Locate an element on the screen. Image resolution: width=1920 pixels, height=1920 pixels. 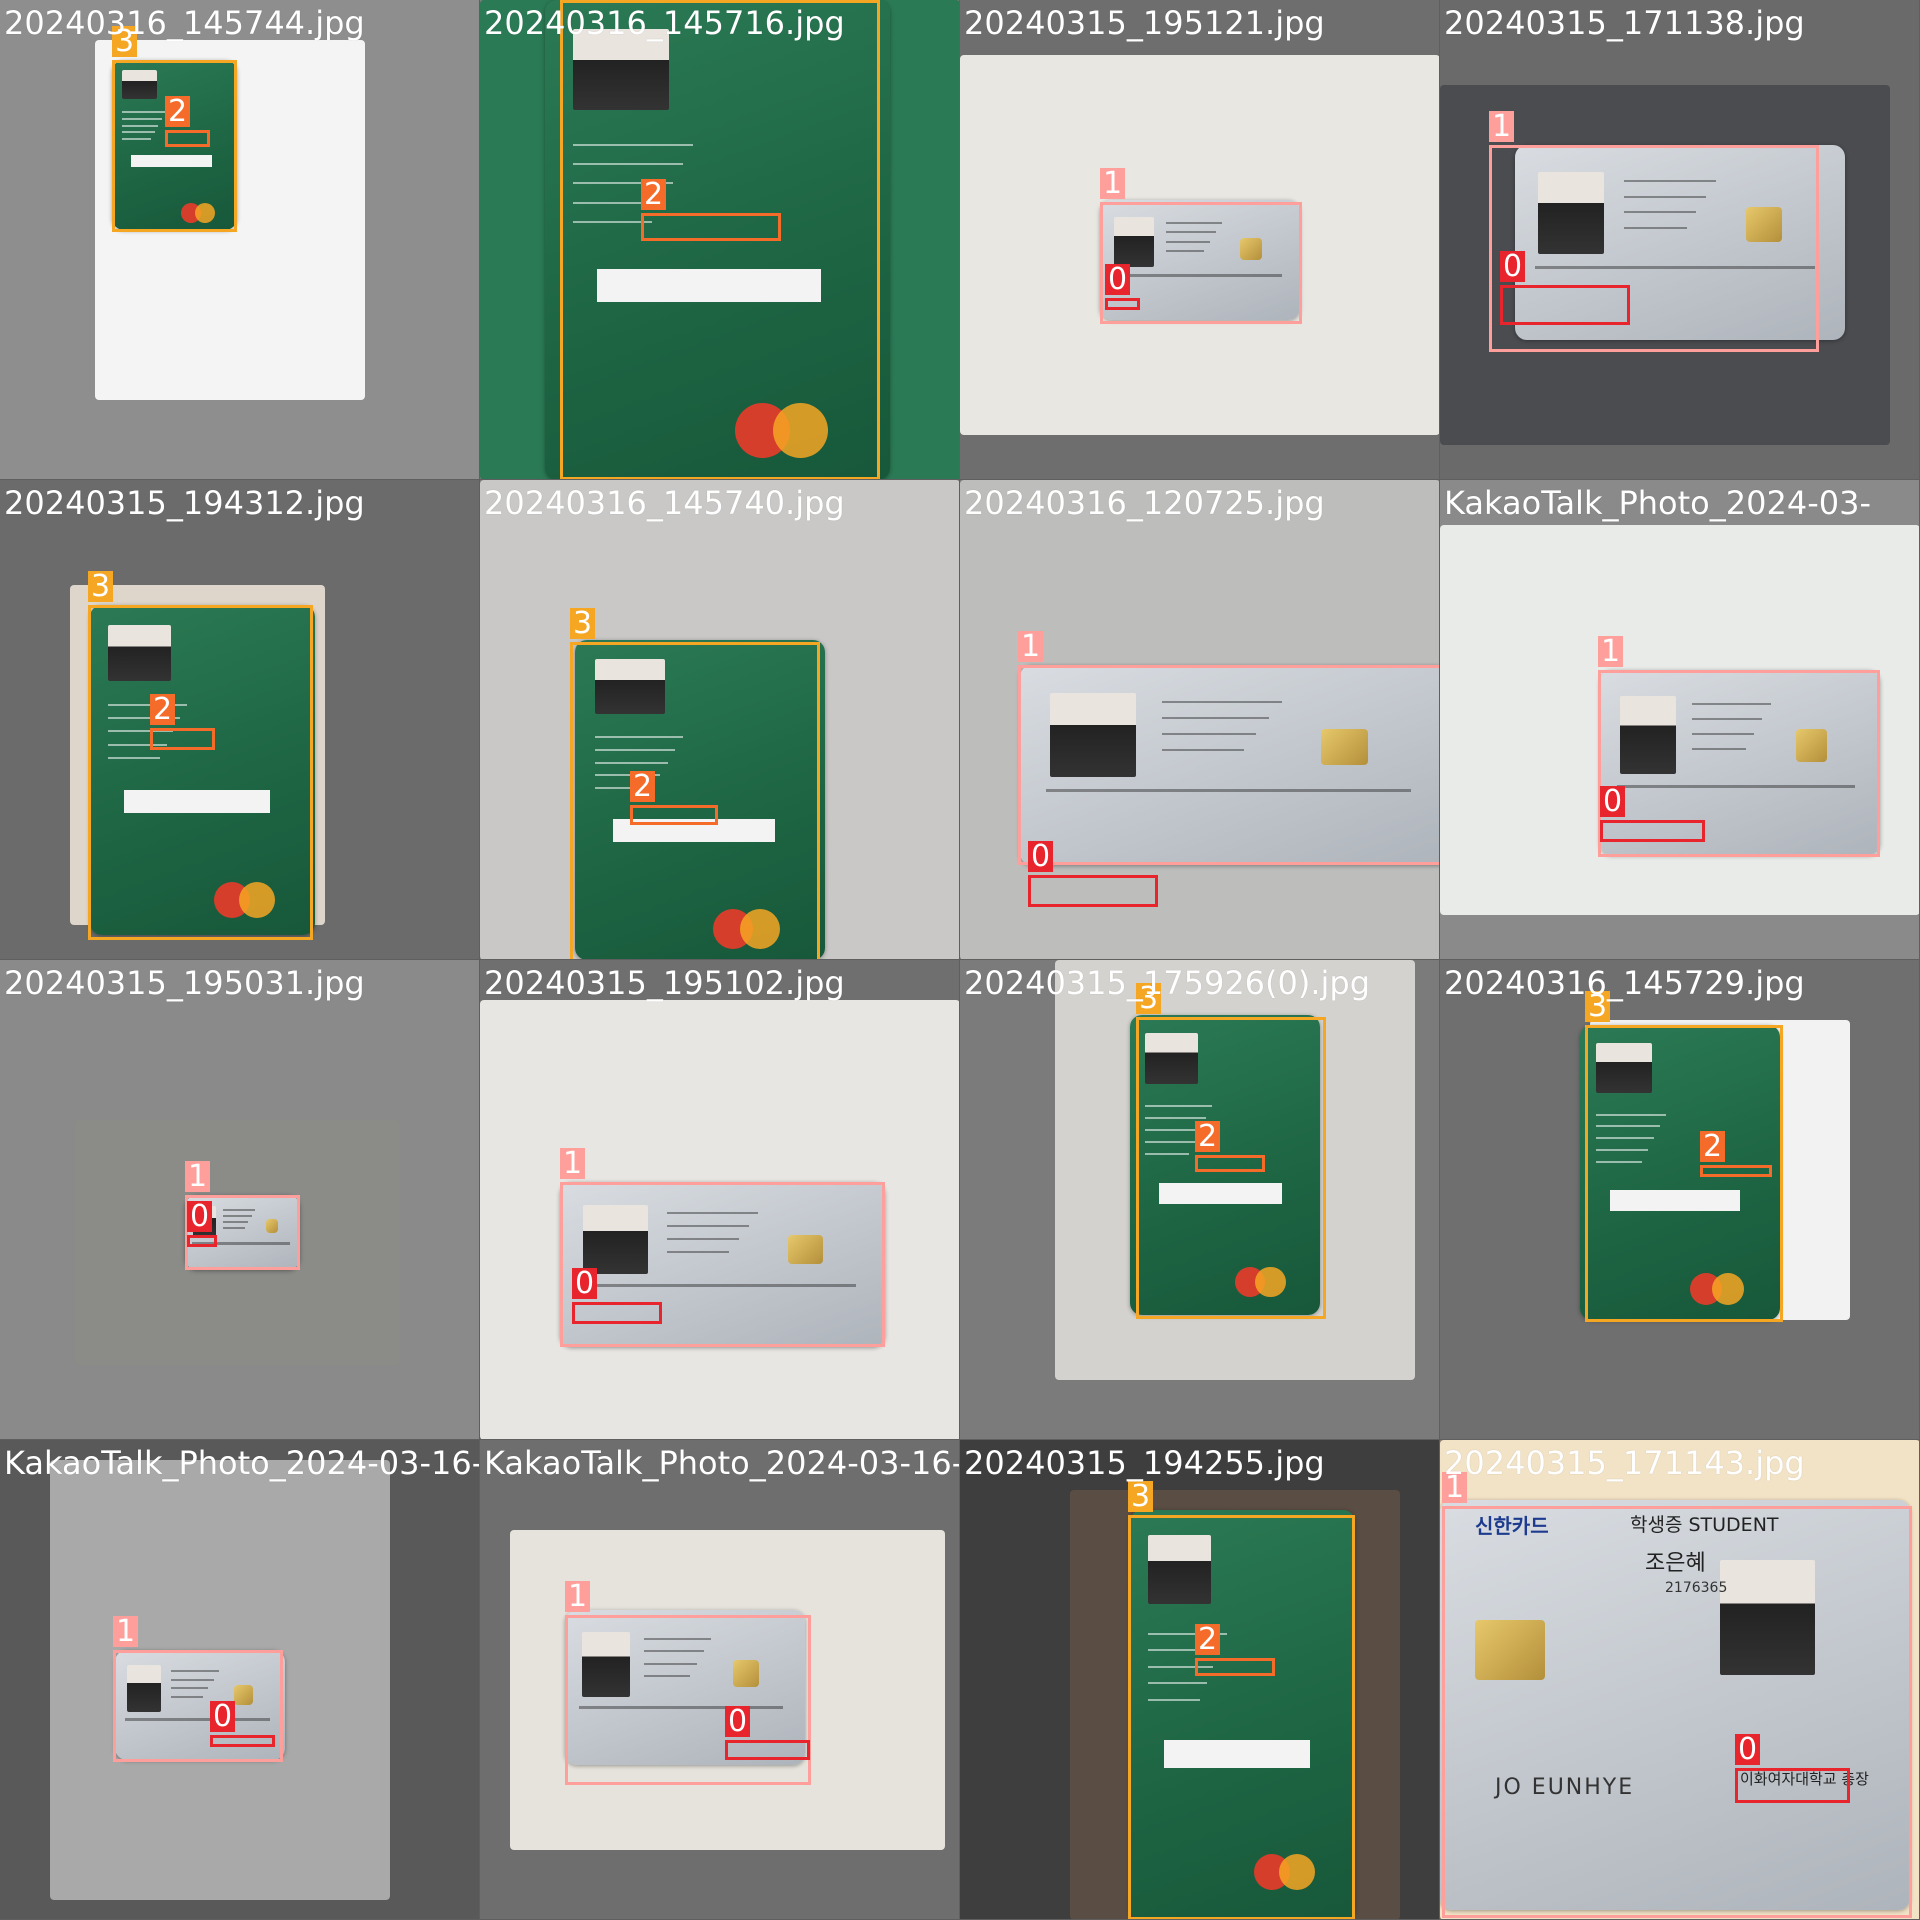
image-filename: 20240316_145729.jpg is located at coordinates (1624, 983).